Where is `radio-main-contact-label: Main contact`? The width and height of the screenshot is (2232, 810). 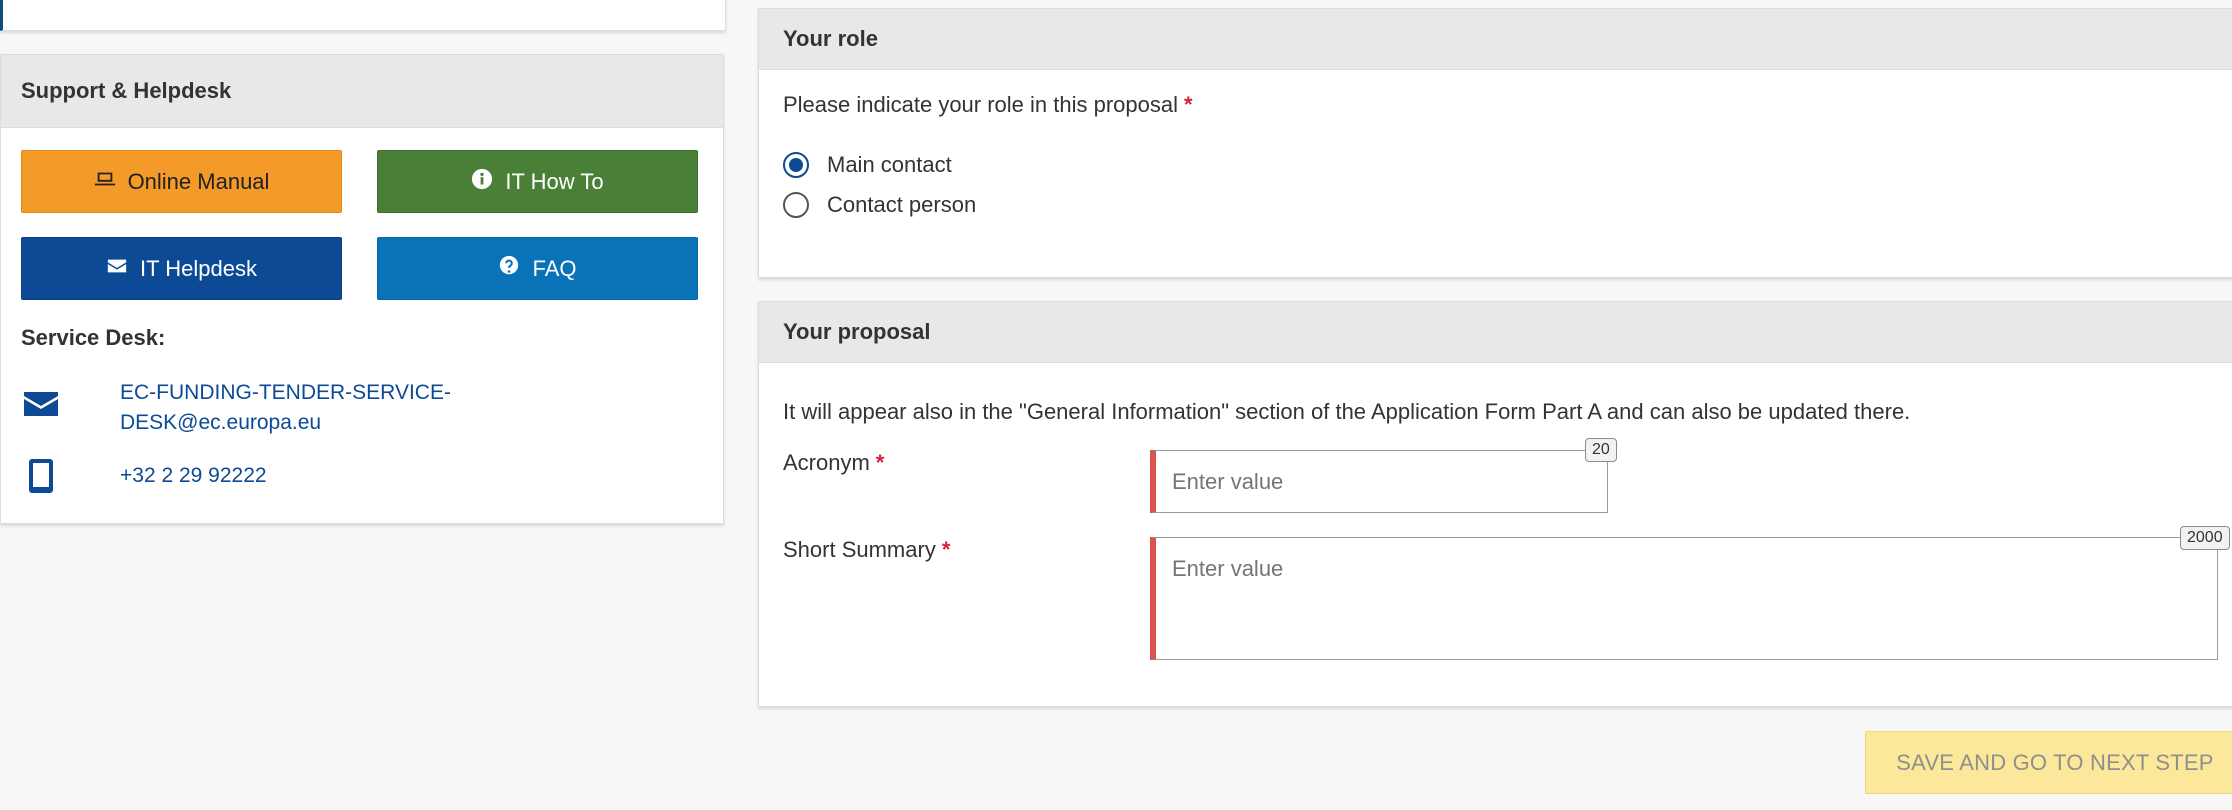 radio-main-contact-label: Main contact is located at coordinates (889, 164).